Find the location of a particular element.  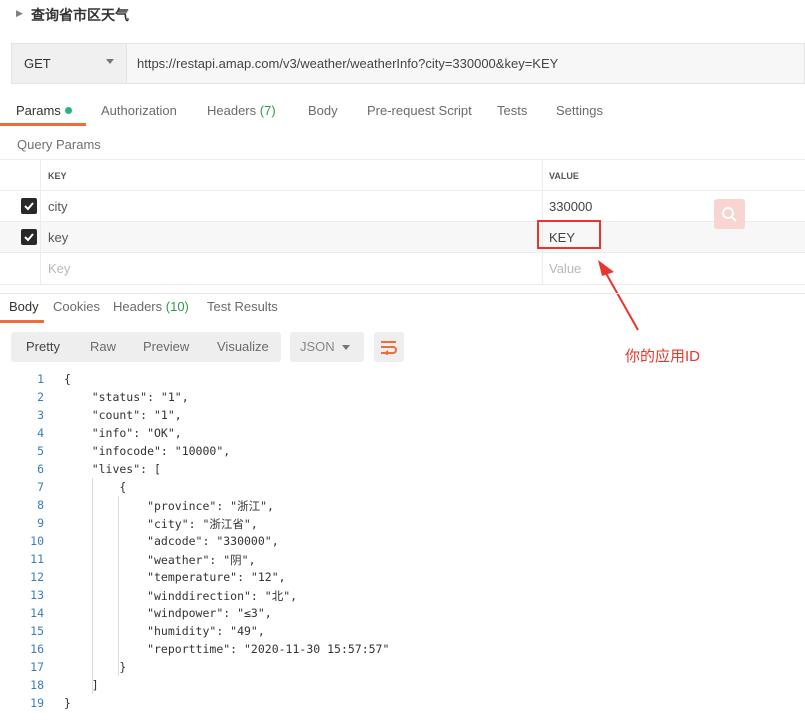

line-number: 6 is located at coordinates (40, 469).